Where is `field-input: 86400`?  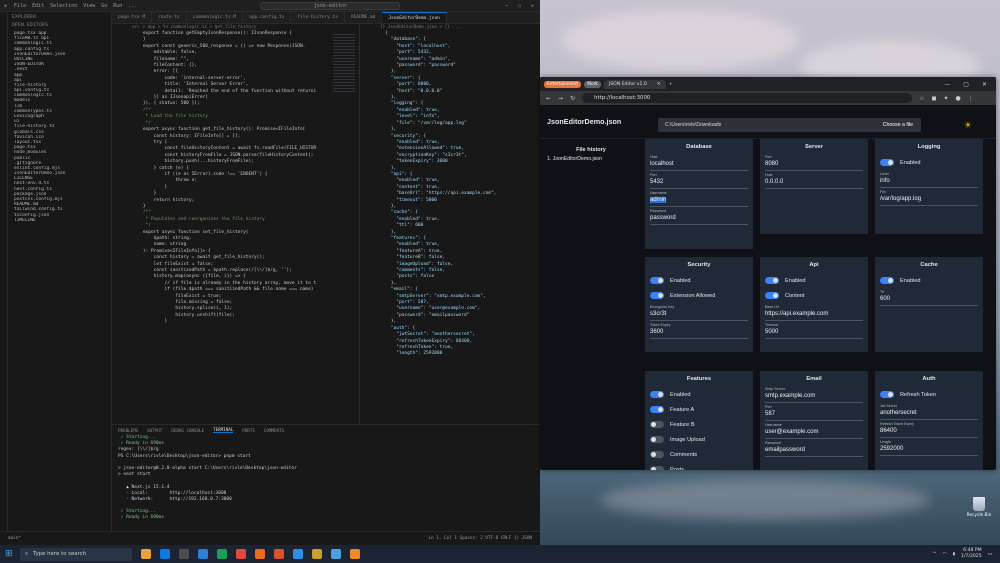
field-input: 86400 is located at coordinates (929, 432).